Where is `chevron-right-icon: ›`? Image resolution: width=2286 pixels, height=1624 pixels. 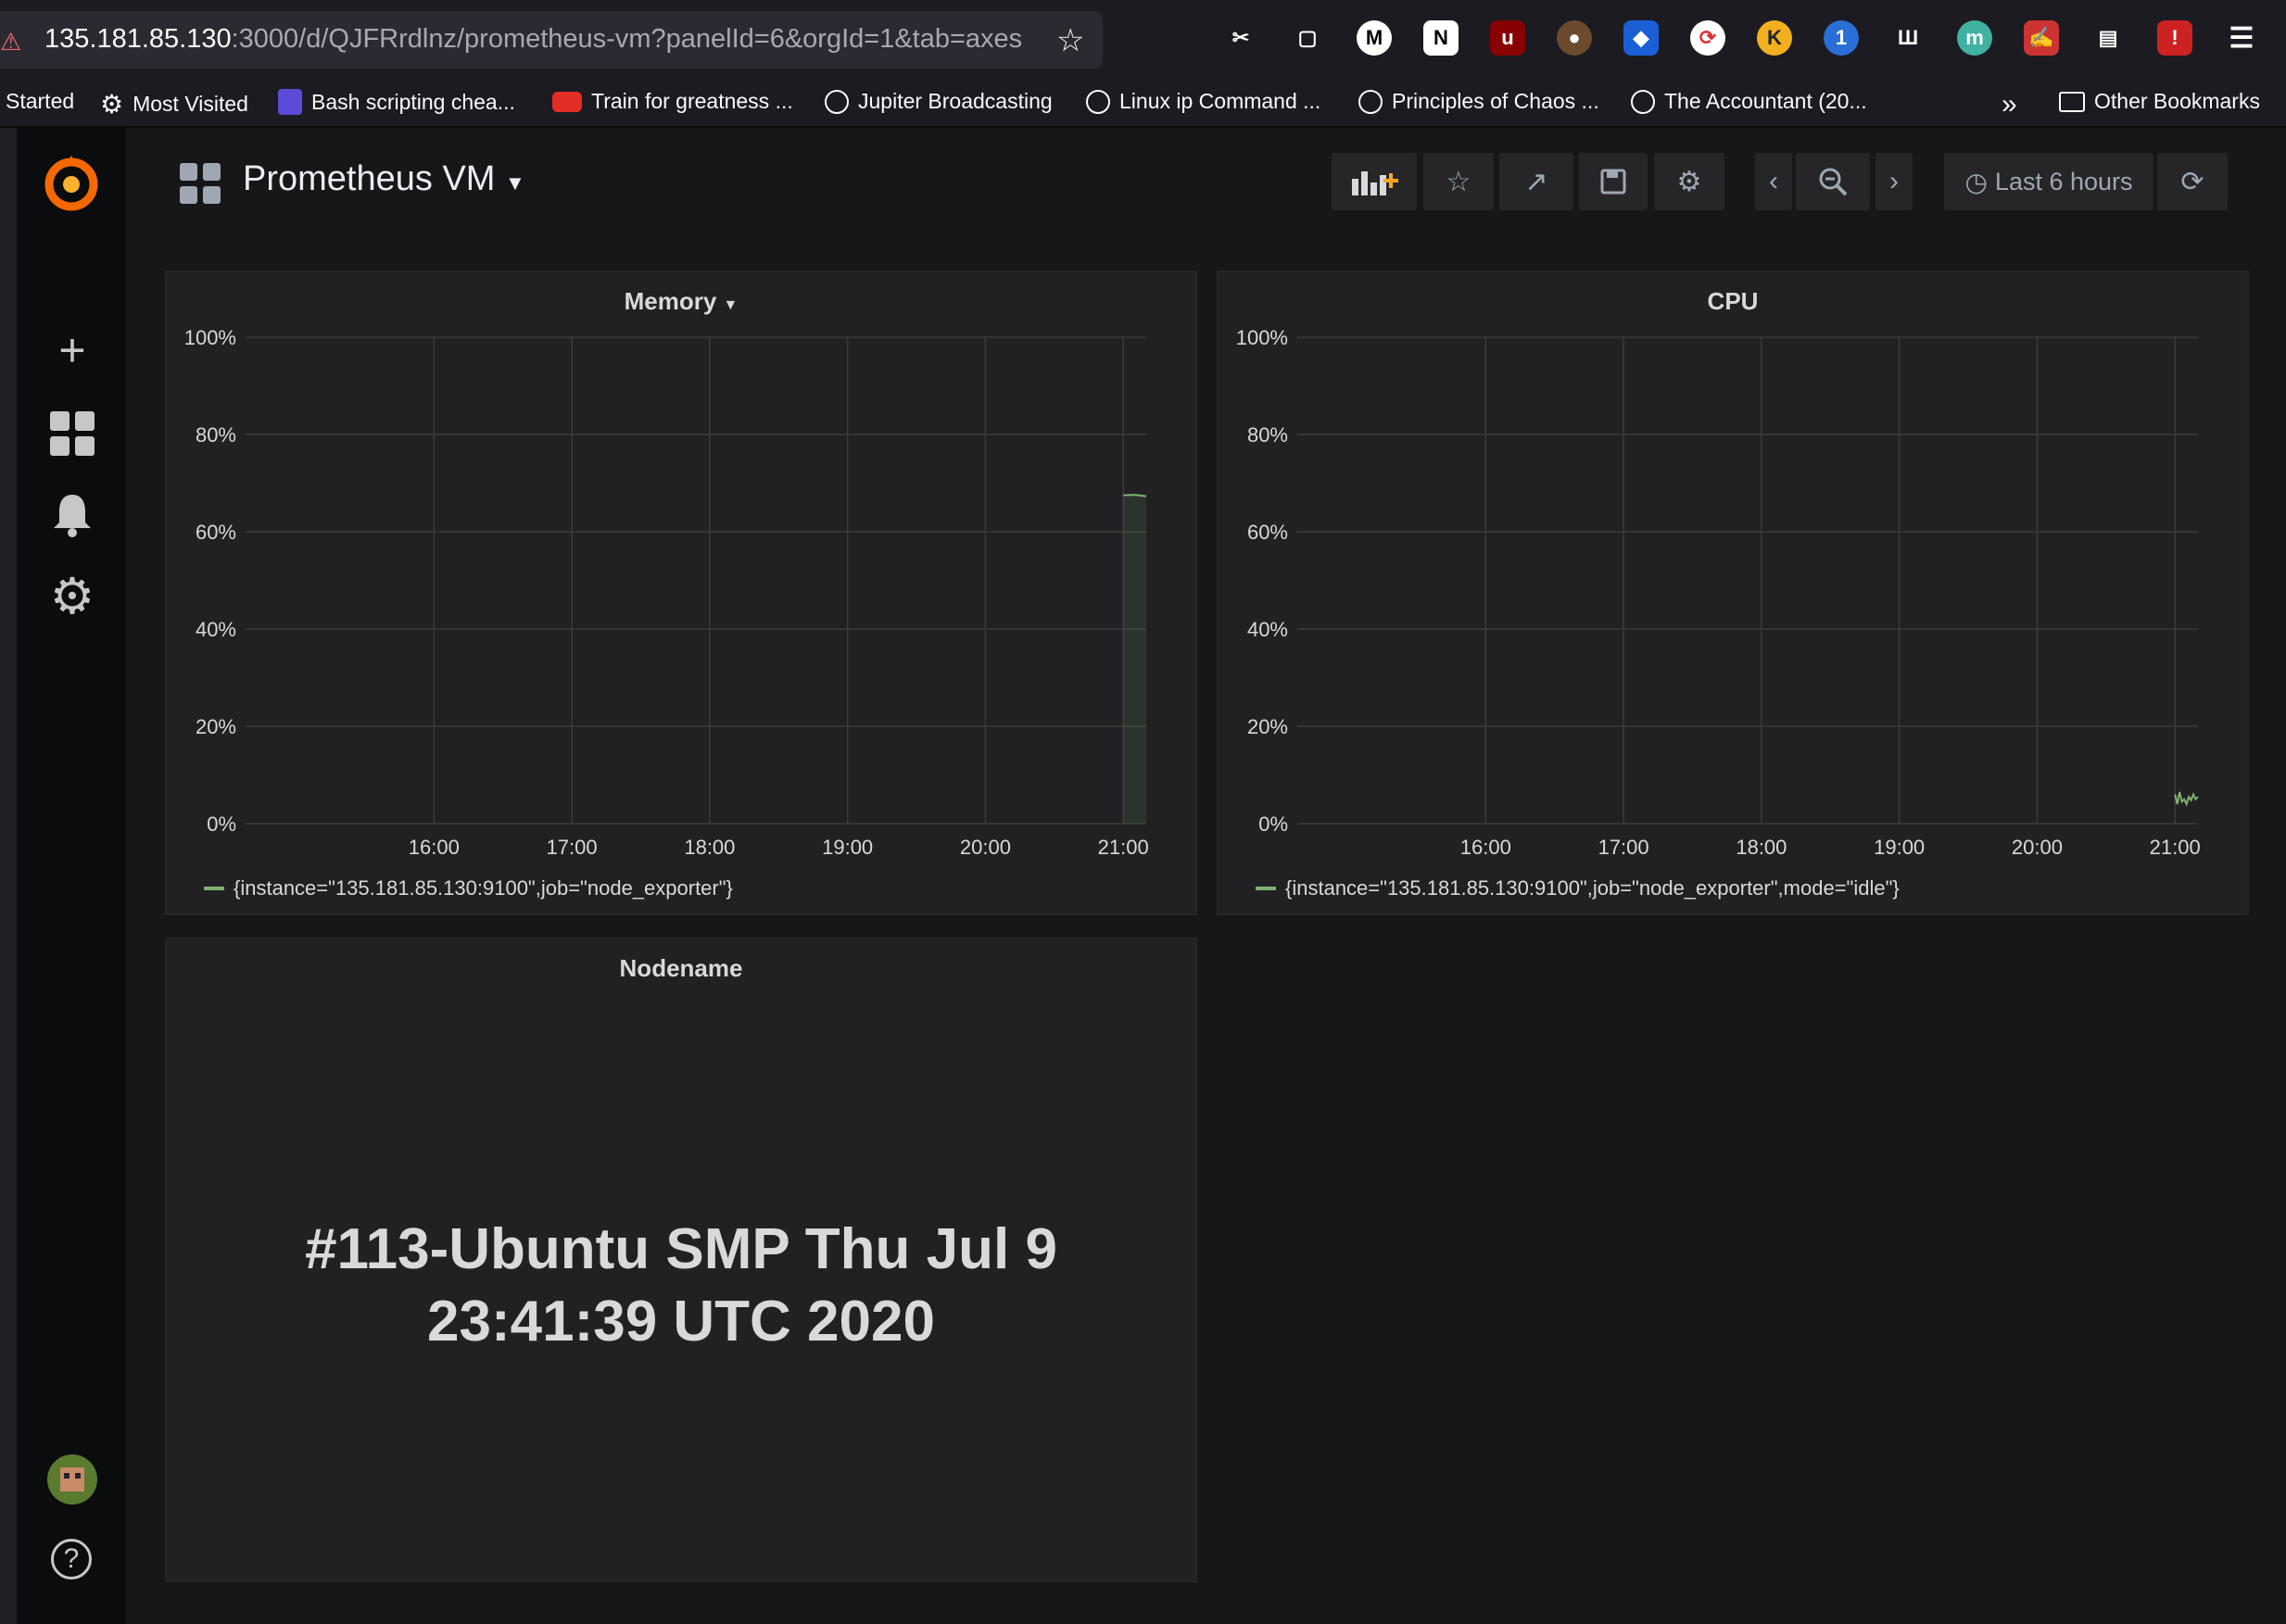 chevron-right-icon: › is located at coordinates (1894, 181).